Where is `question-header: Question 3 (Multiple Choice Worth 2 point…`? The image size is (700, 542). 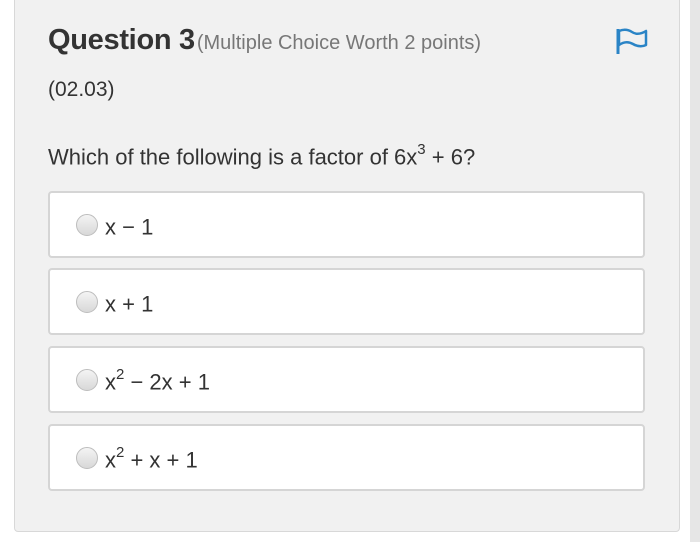
question-header: Question 3 (Multiple Choice Worth 2 point… is located at coordinates (264, 41).